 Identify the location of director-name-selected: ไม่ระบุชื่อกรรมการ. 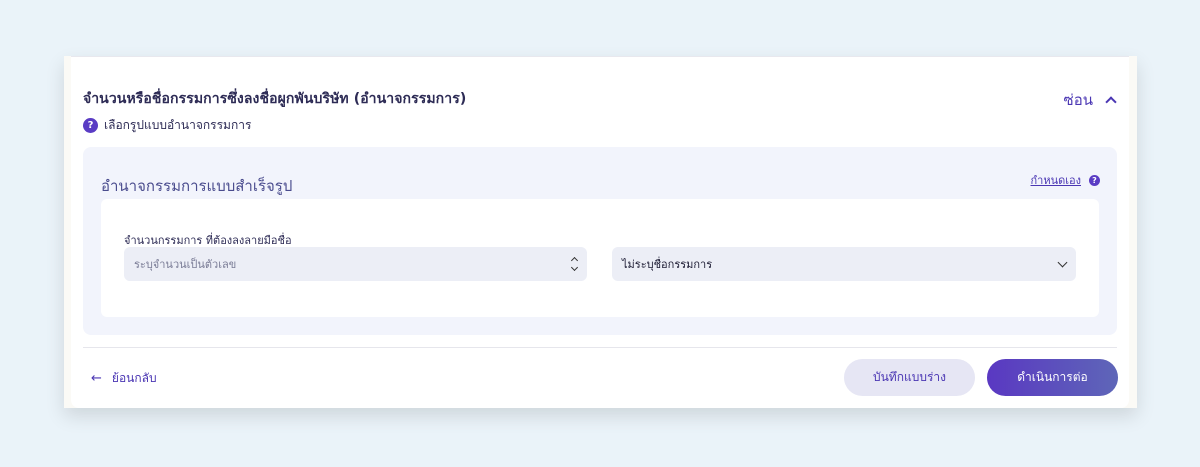
(667, 264).